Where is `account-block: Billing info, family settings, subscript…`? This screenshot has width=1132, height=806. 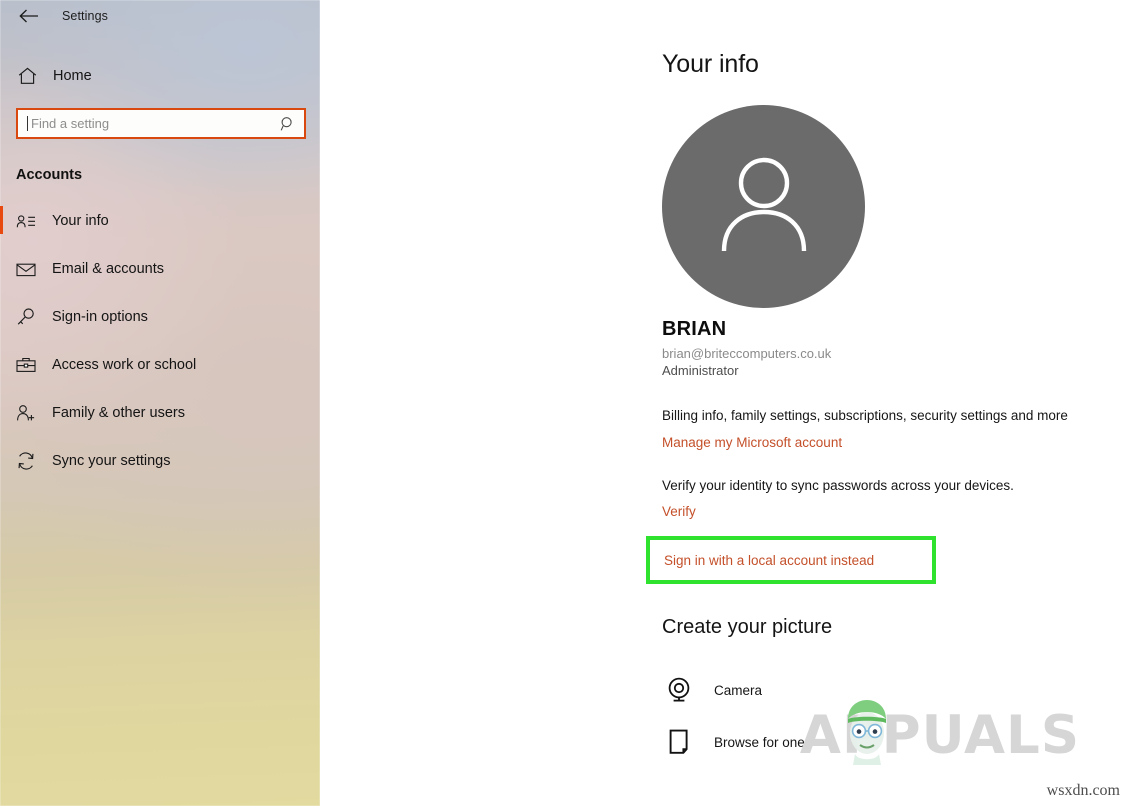
account-block: Billing info, family settings, subscript… is located at coordinates (897, 429).